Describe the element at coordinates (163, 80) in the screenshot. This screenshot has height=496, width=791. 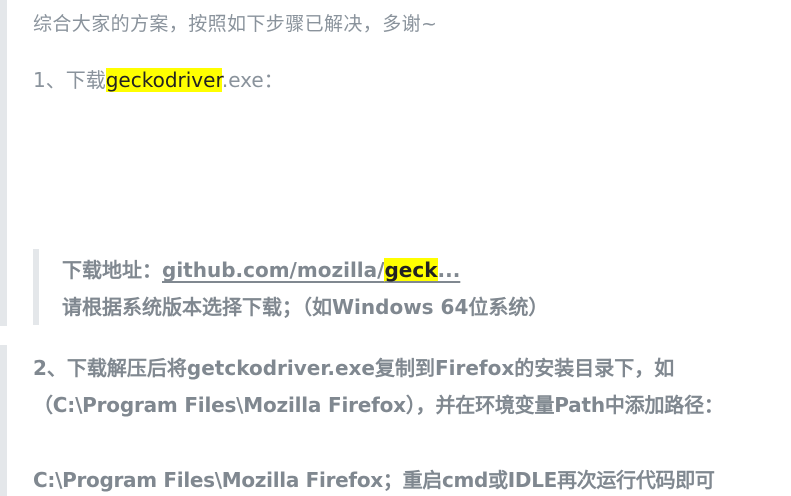
I see `step1-highlight: geckodriver` at that location.